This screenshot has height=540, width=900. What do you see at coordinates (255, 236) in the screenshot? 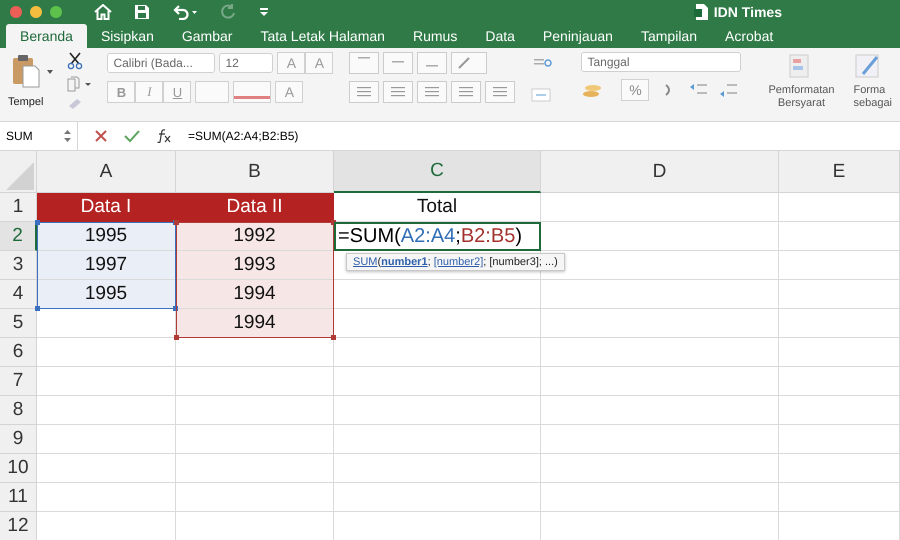
I see `table-cell: 1992` at bounding box center [255, 236].